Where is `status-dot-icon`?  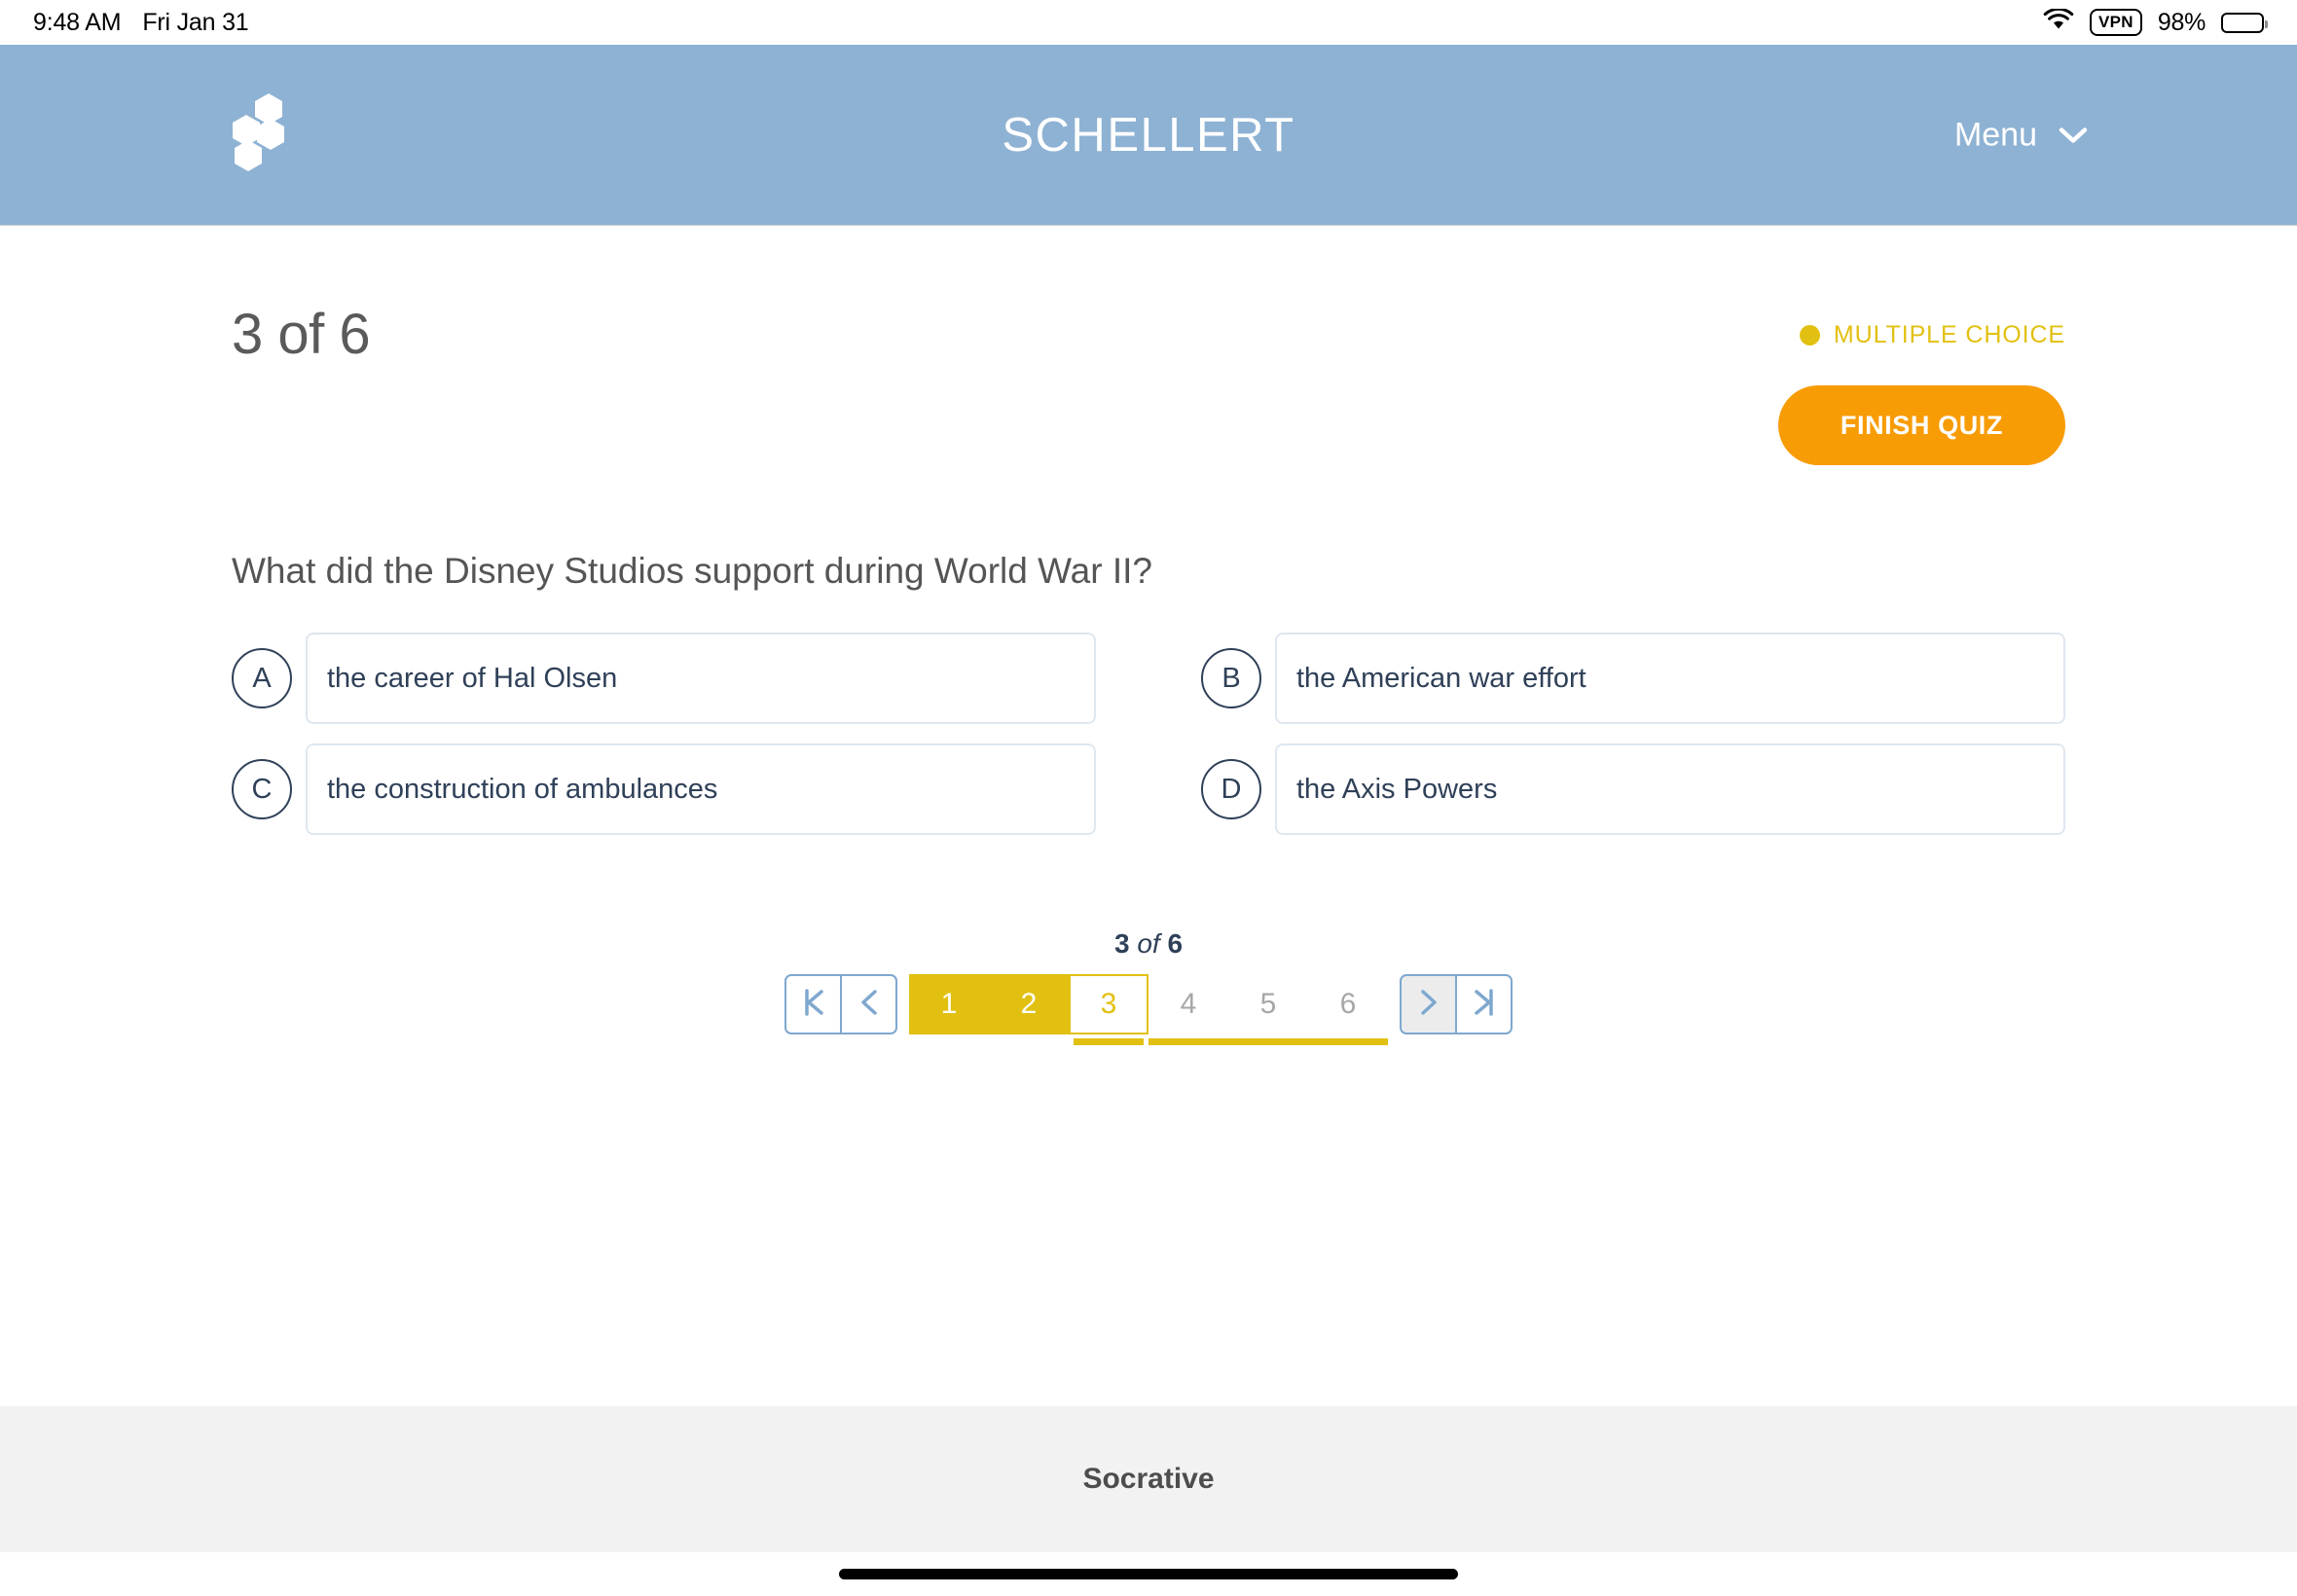
status-dot-icon is located at coordinates (1810, 335).